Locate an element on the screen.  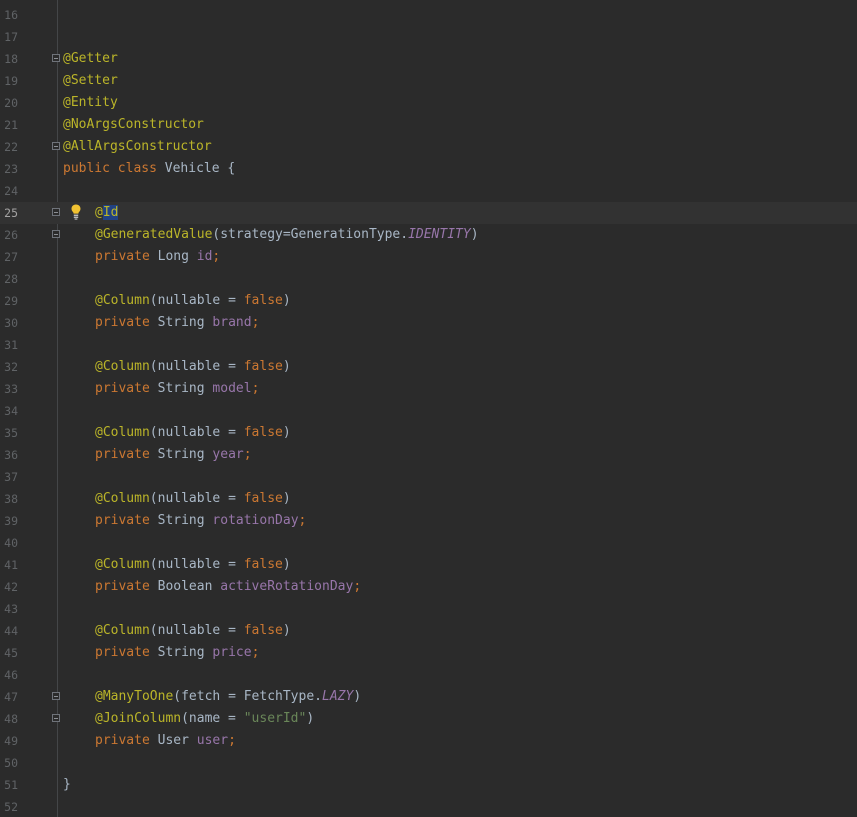
line-number: 39 is located at coordinates (11, 521).